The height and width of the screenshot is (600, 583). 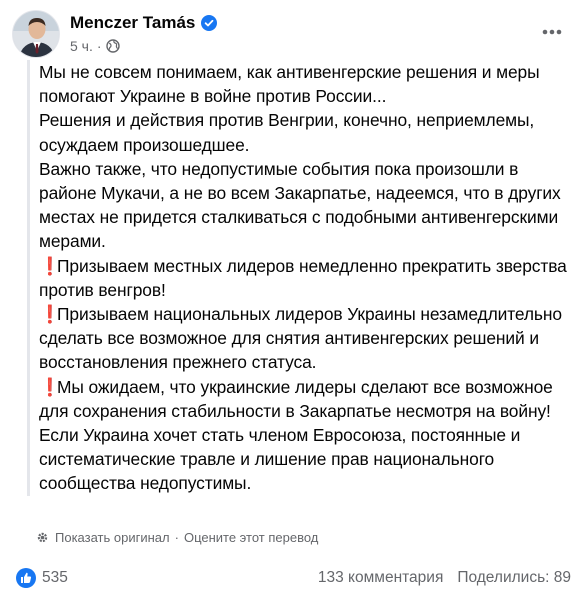 I want to click on avatar-image, so click(x=36, y=34).